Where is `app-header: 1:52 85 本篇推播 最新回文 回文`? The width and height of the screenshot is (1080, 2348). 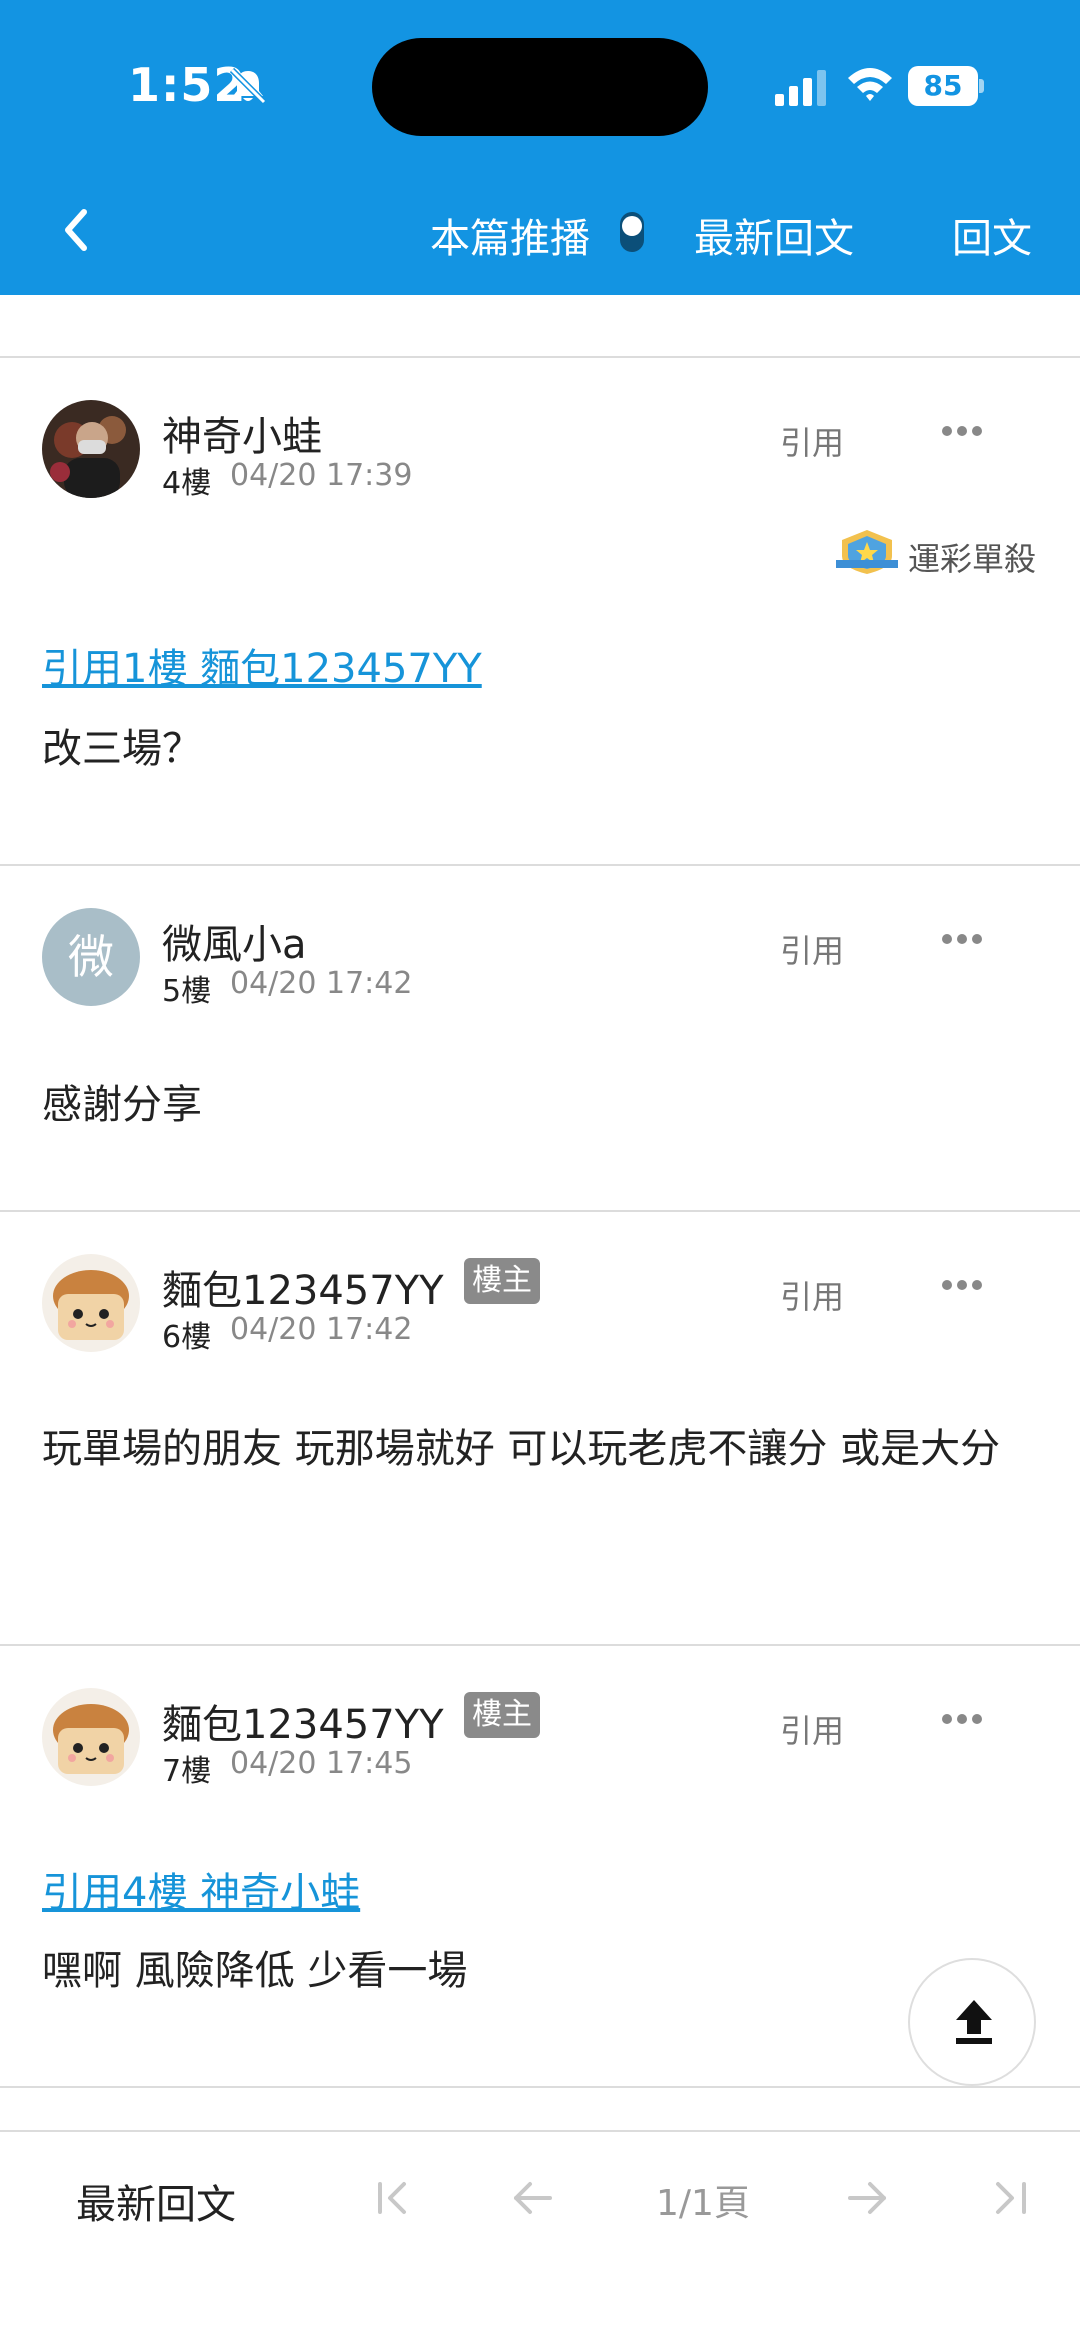
app-header: 1:52 85 本篇推播 最新回文 回文 is located at coordinates (540, 147).